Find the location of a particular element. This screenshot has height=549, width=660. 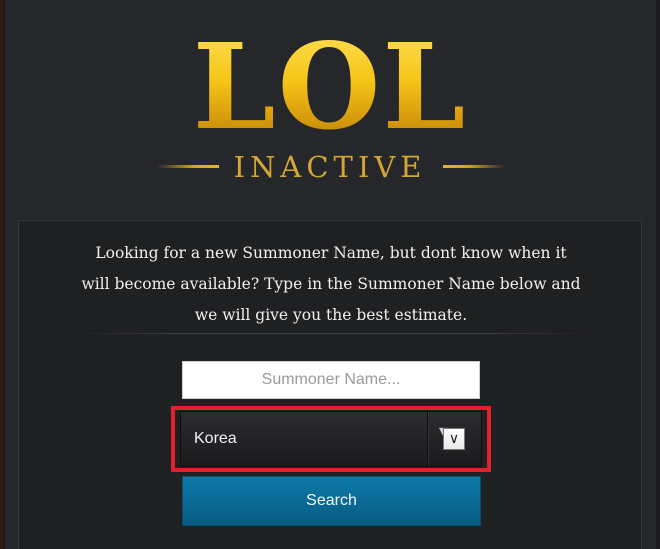

select-separator is located at coordinates (427, 439).